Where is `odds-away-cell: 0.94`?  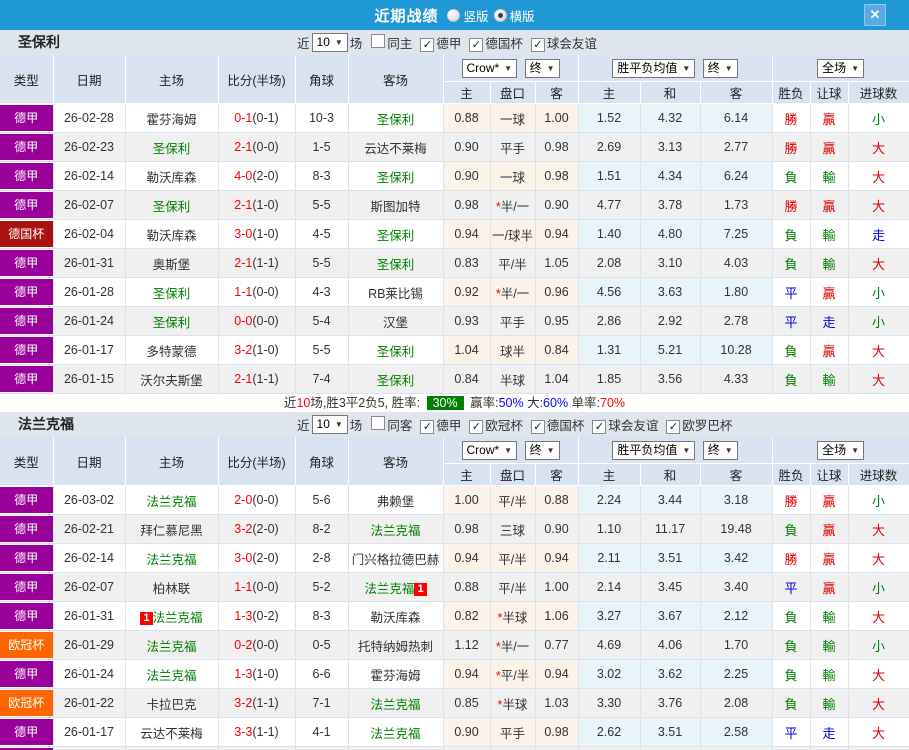
odds-away-cell: 0.94 is located at coordinates (557, 234).